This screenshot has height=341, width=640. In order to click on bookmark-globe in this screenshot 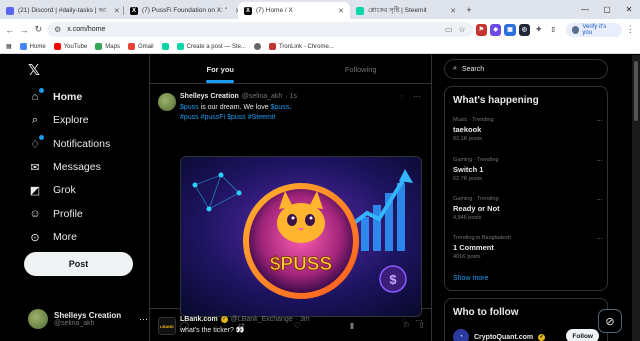, I will do `click(257, 46)`.